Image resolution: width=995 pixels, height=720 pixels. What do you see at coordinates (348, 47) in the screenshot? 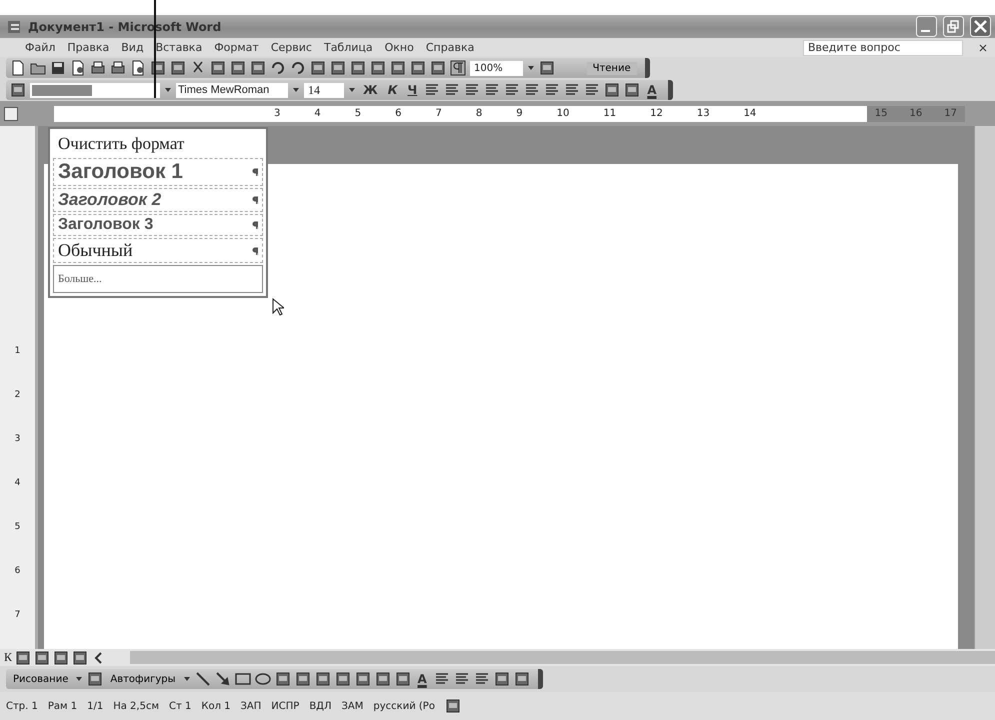
I see `menu-item: Таблица` at bounding box center [348, 47].